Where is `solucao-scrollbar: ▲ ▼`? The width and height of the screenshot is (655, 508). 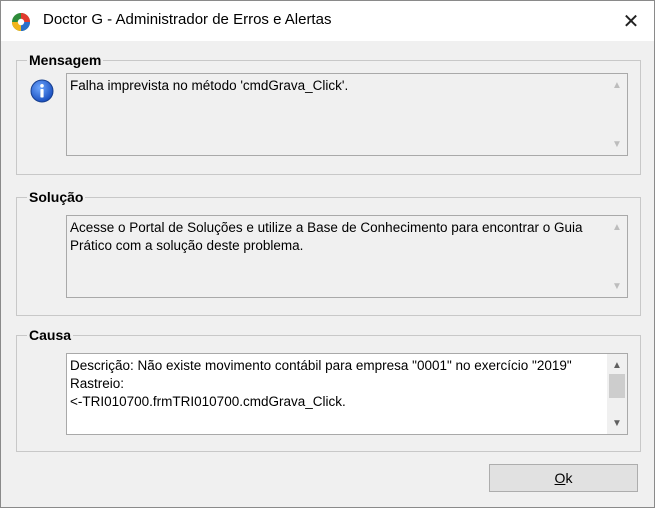 solucao-scrollbar: ▲ ▼ is located at coordinates (617, 256).